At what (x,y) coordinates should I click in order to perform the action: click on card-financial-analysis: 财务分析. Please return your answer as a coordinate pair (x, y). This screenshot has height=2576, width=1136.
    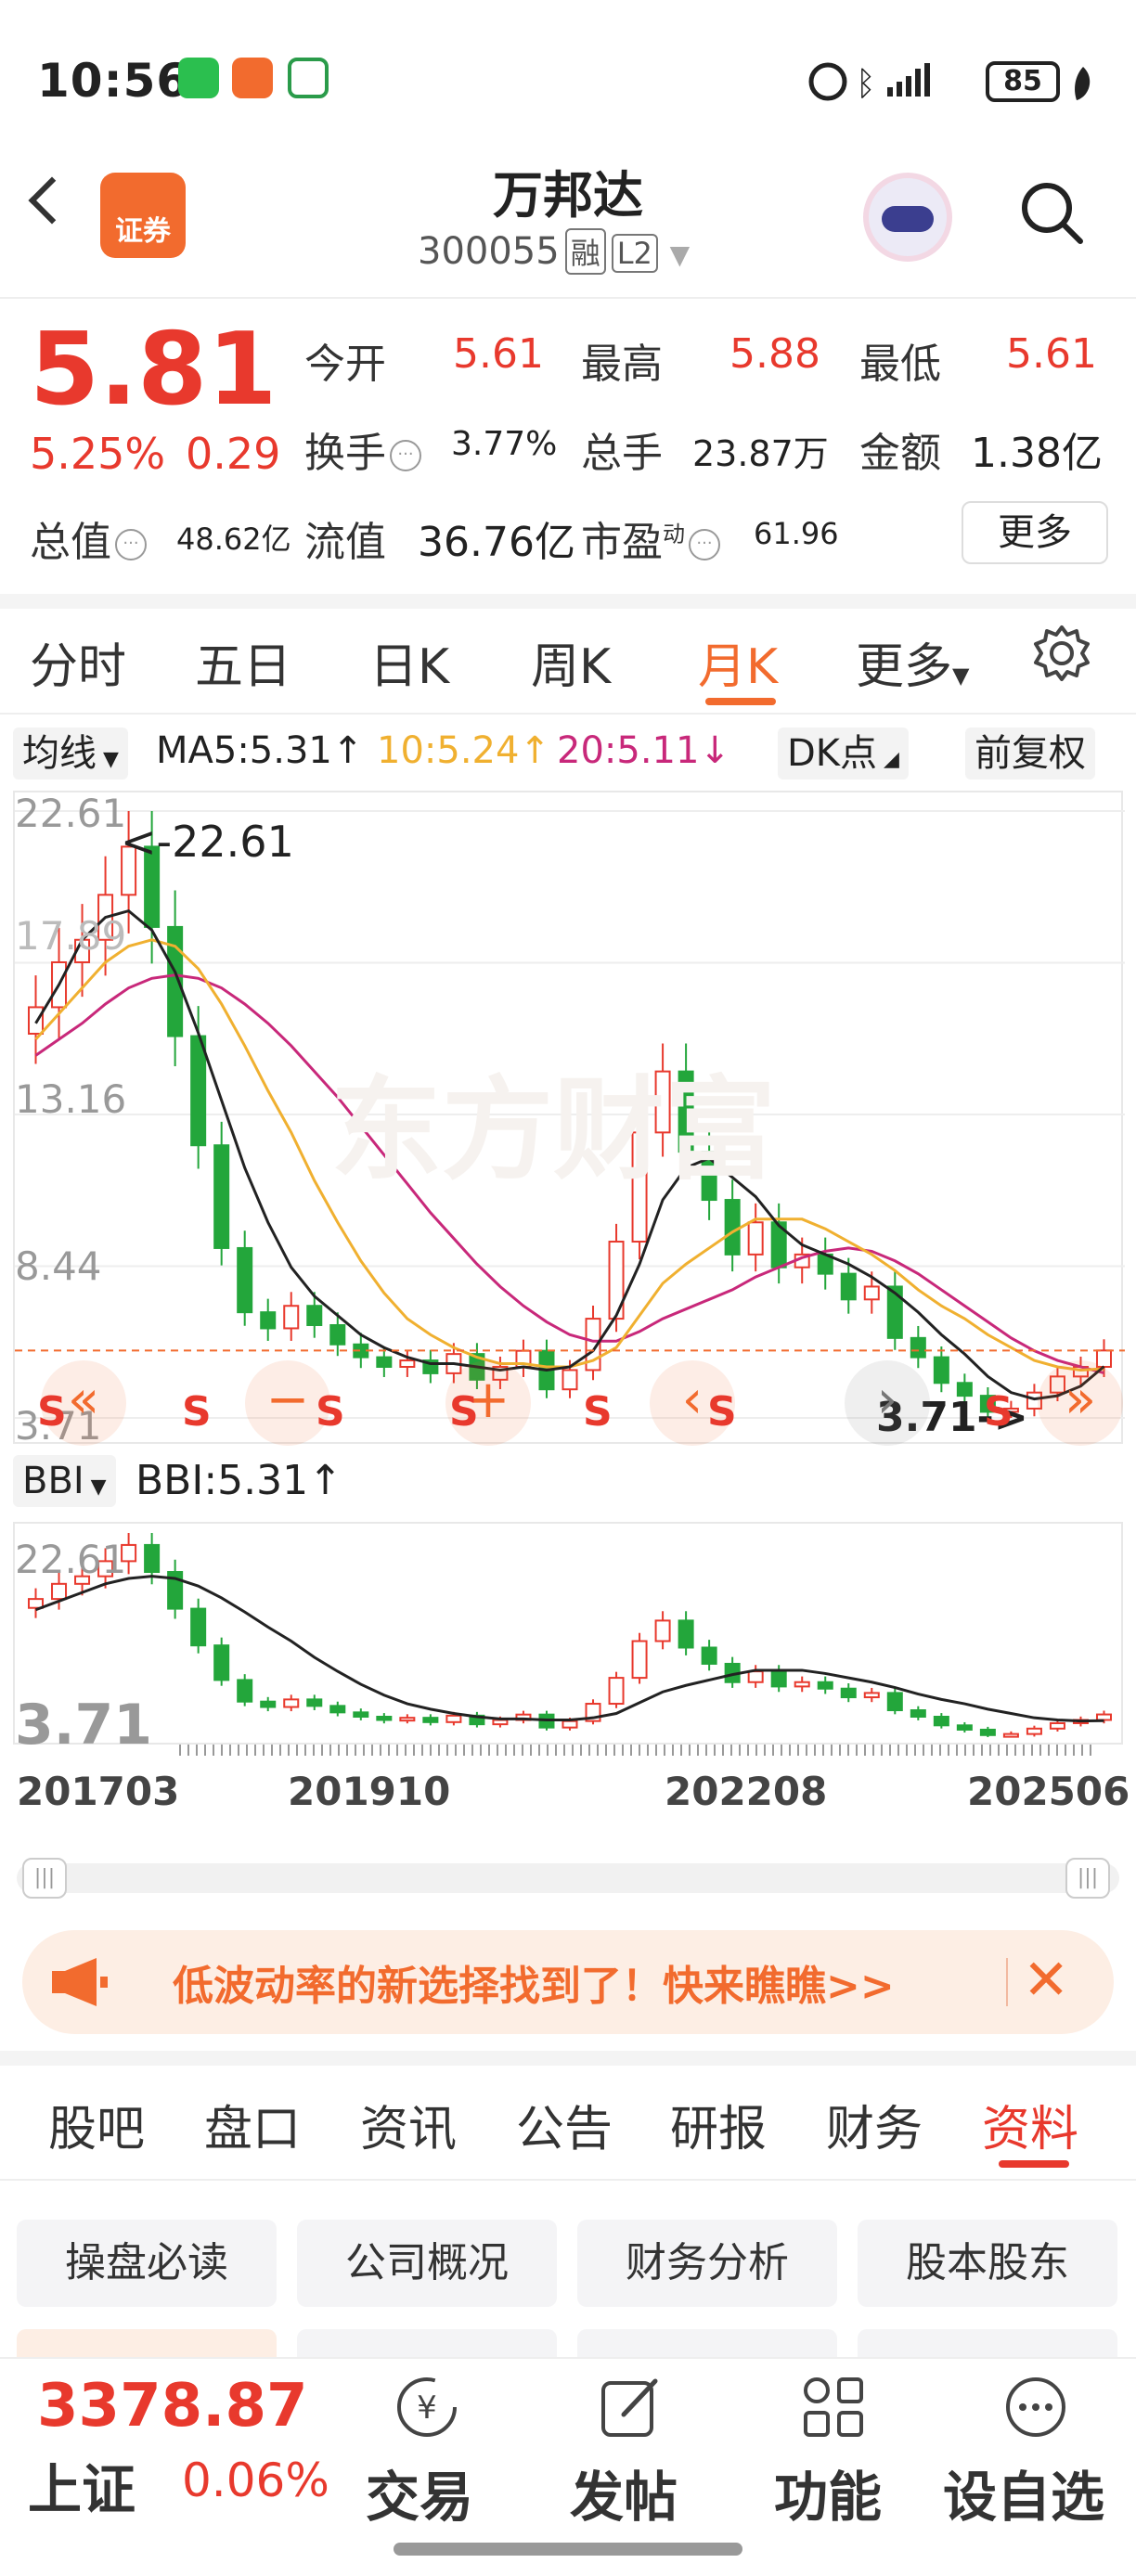
    Looking at the image, I should click on (707, 2263).